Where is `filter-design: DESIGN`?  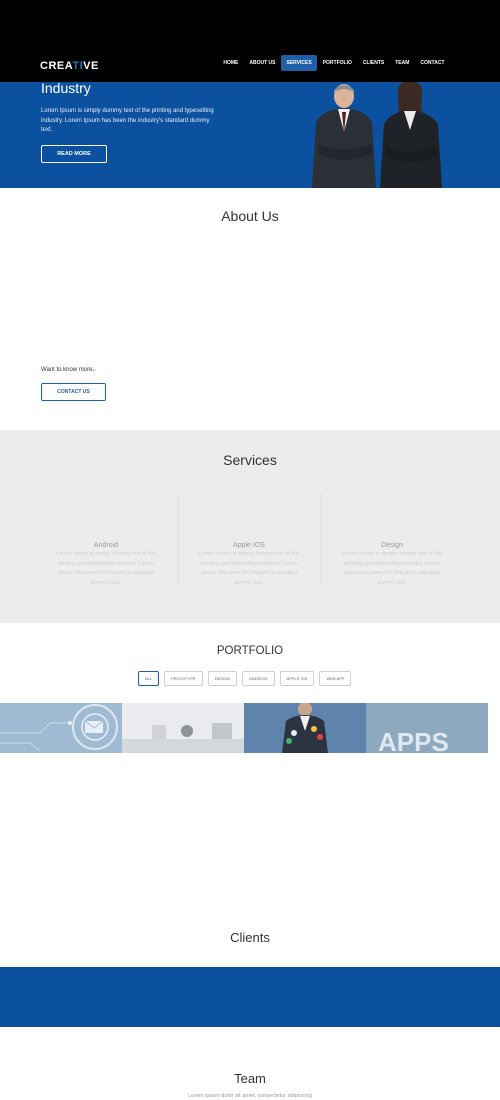 filter-design: DESIGN is located at coordinates (222, 678).